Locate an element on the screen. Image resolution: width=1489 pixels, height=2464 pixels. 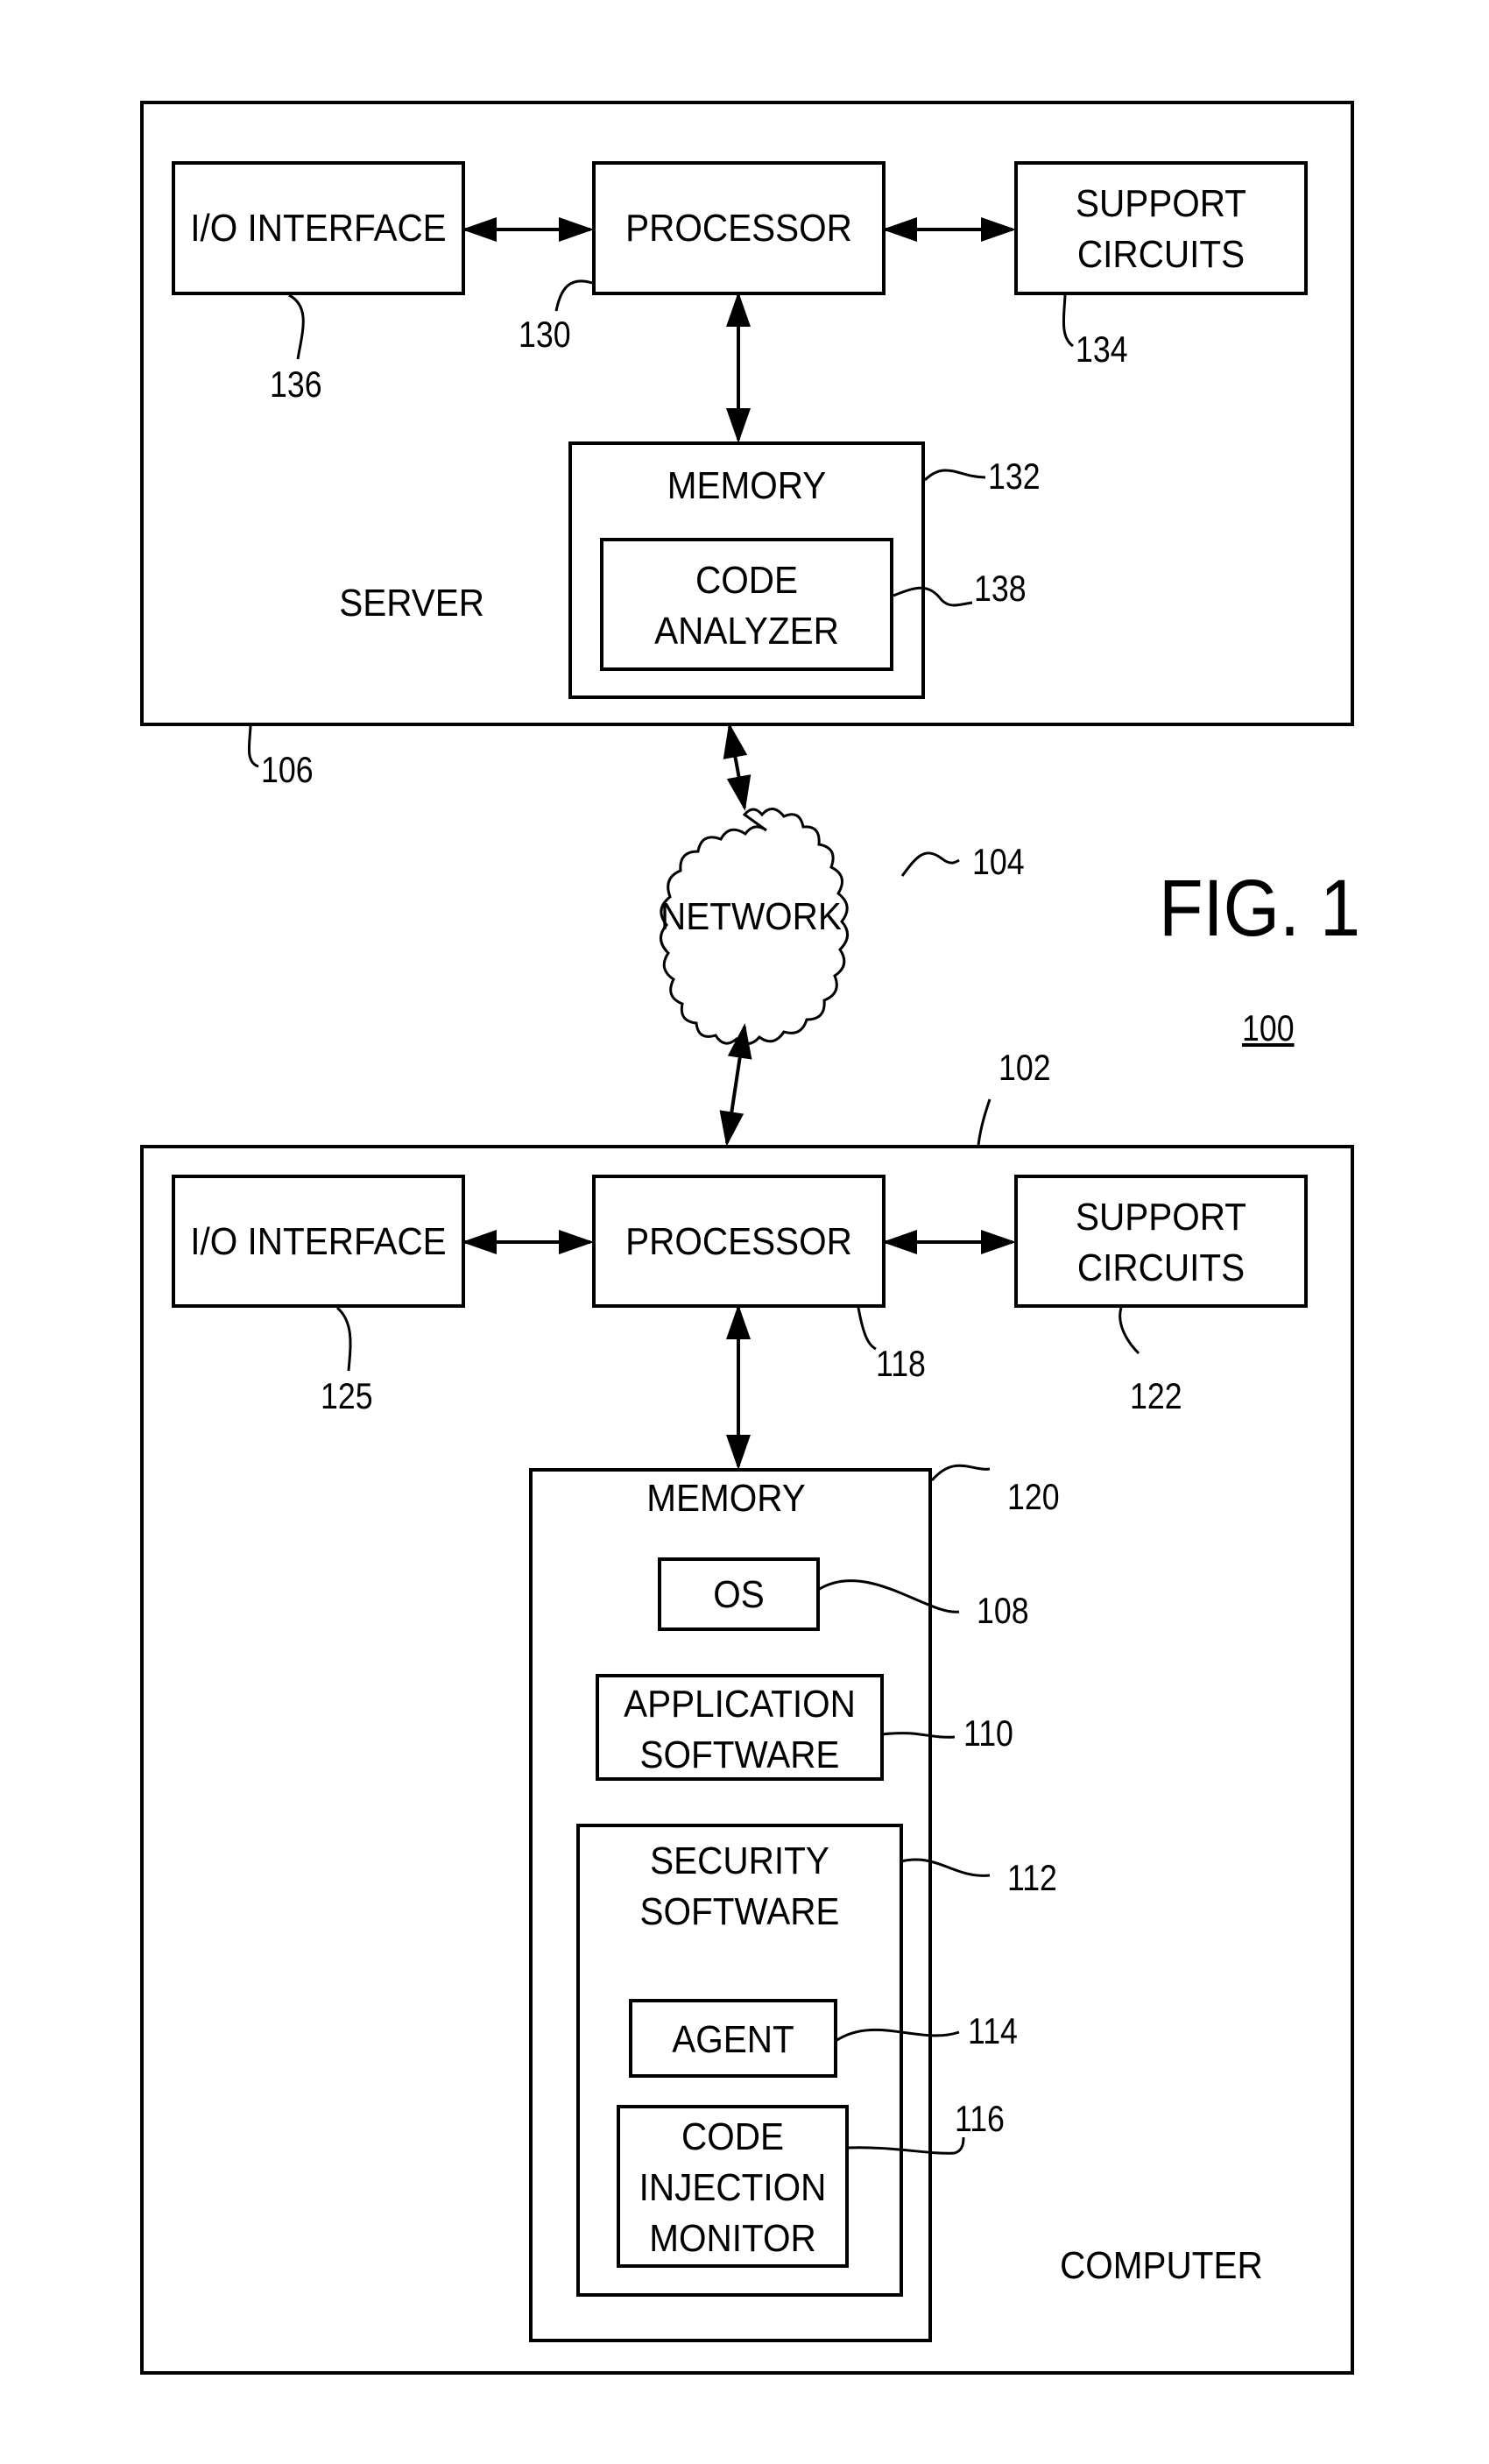
code-injection-monitor-label: CODE INJECTION MONITOR is located at coordinates (733, 2187).